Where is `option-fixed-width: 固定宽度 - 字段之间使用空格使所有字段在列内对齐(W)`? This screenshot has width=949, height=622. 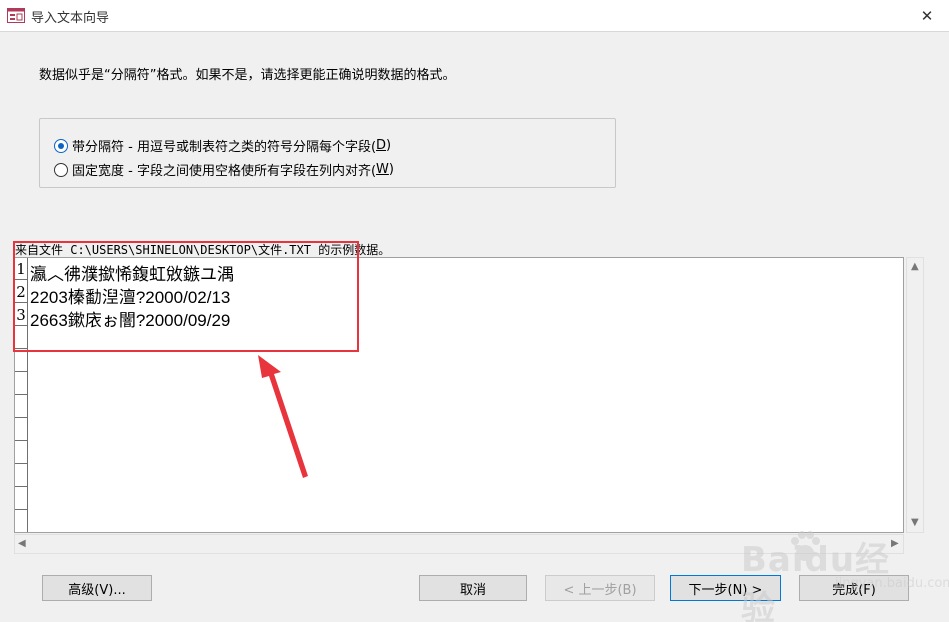 option-fixed-width: 固定宽度 - 字段之间使用空格使所有字段在列内对齐(W) is located at coordinates (224, 169).